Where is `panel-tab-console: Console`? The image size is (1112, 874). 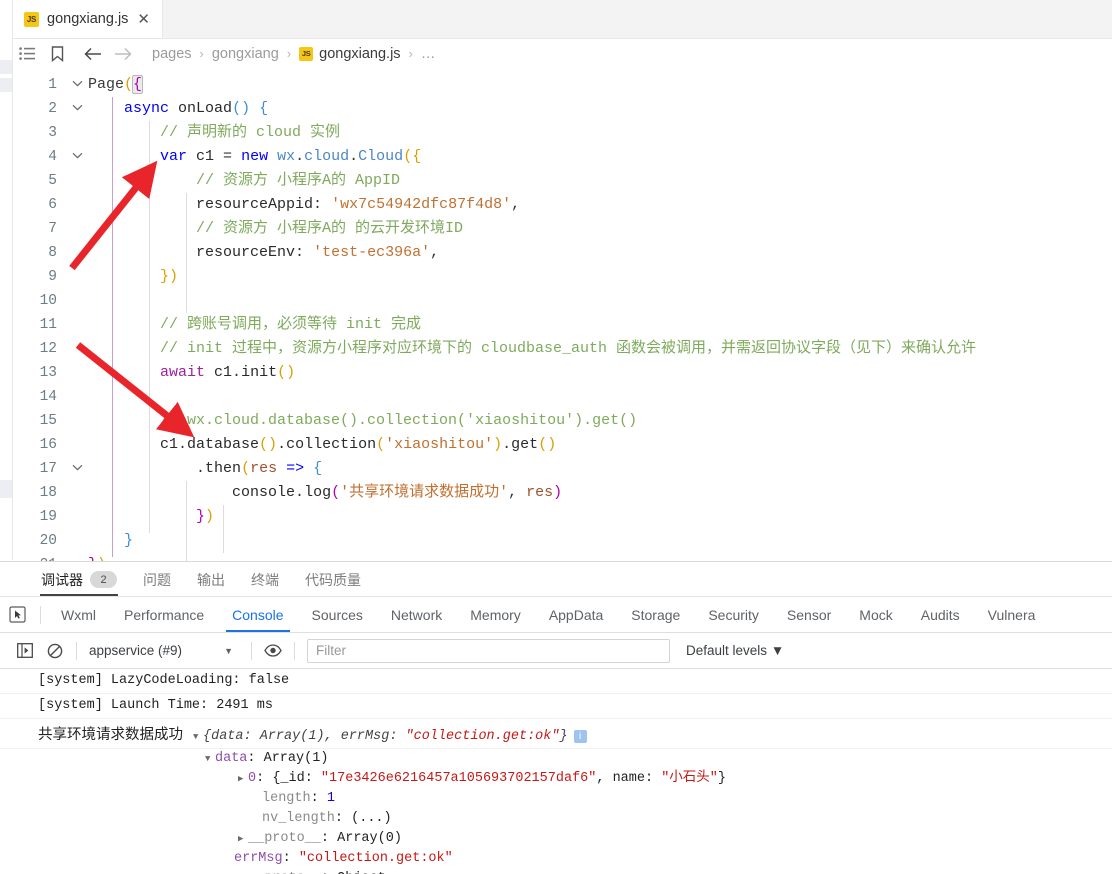 panel-tab-console: Console is located at coordinates (257, 614).